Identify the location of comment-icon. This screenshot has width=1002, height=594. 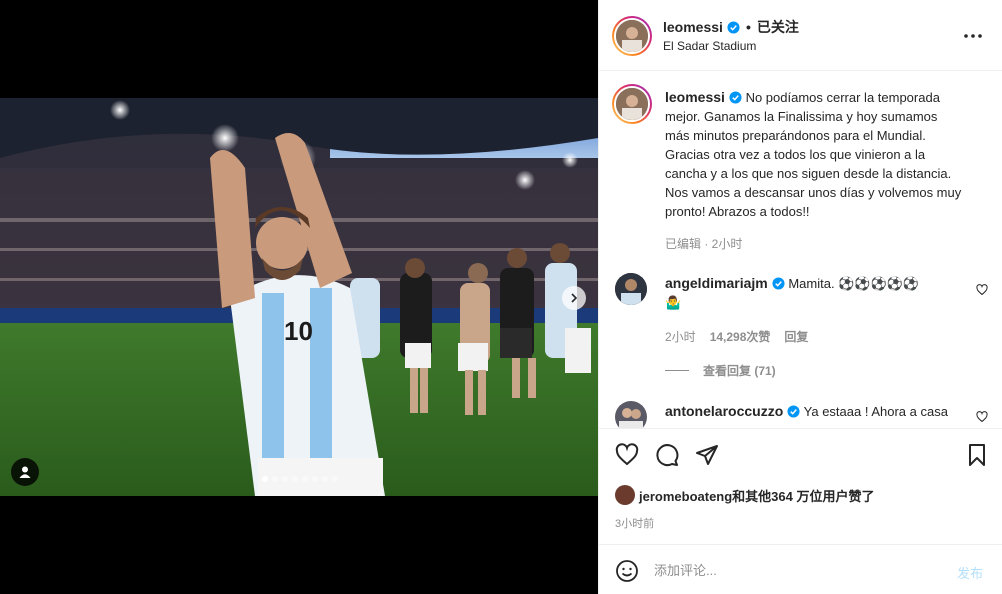
(667, 455).